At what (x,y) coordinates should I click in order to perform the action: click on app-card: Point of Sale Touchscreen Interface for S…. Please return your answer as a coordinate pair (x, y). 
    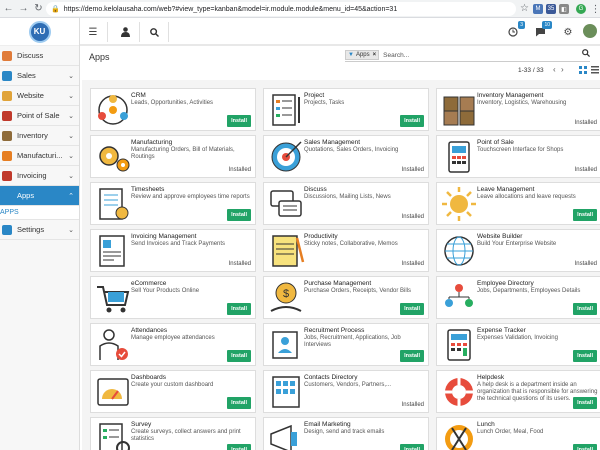
    Looking at the image, I should click on (518, 156).